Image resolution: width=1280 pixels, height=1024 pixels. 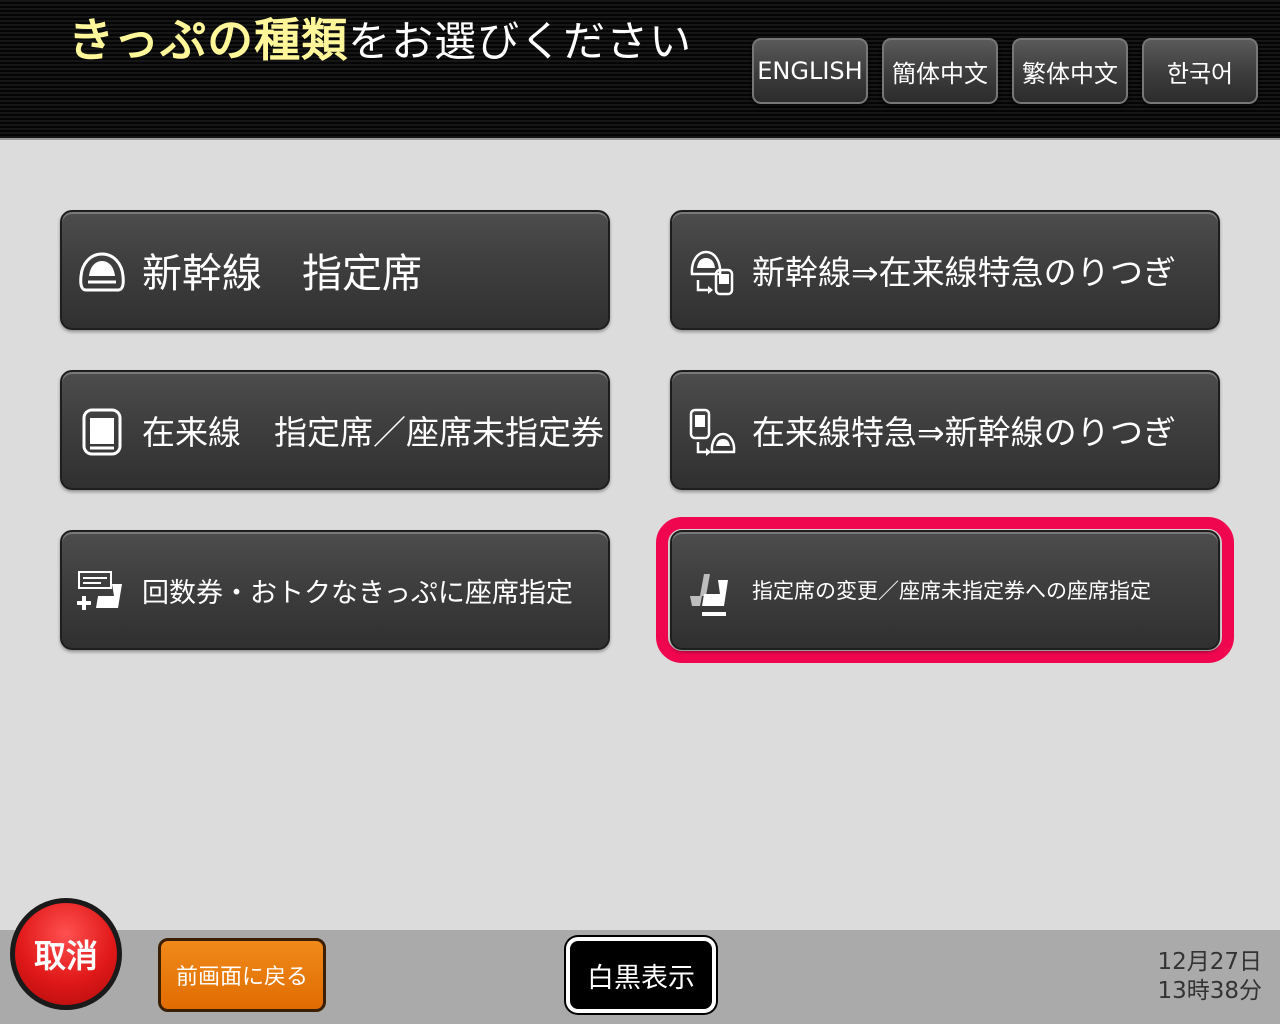 I want to click on language-traditional-chinese-button: 繁体中文, so click(x=1070, y=71).